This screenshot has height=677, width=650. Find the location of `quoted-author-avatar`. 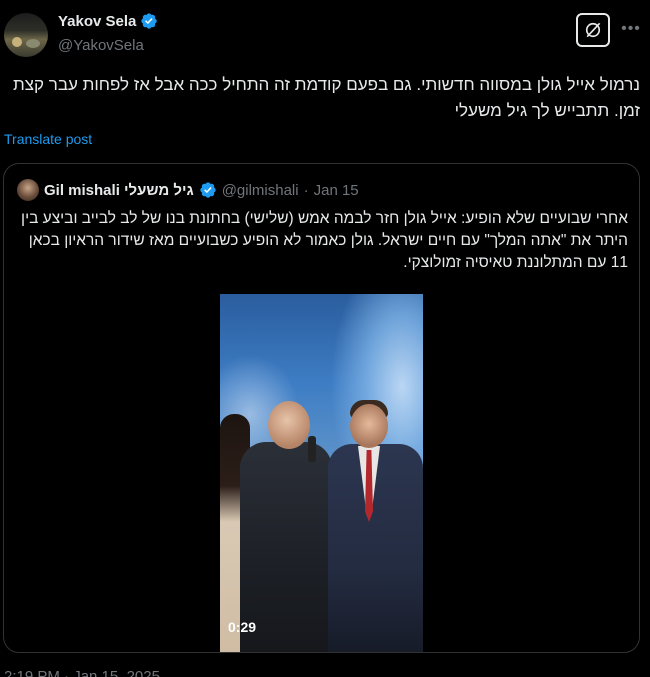

quoted-author-avatar is located at coordinates (28, 190).